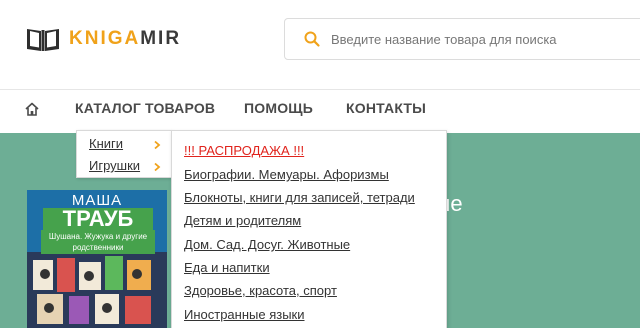  Describe the element at coordinates (106, 143) in the screenshot. I see `menu-item-books: Книги` at that location.